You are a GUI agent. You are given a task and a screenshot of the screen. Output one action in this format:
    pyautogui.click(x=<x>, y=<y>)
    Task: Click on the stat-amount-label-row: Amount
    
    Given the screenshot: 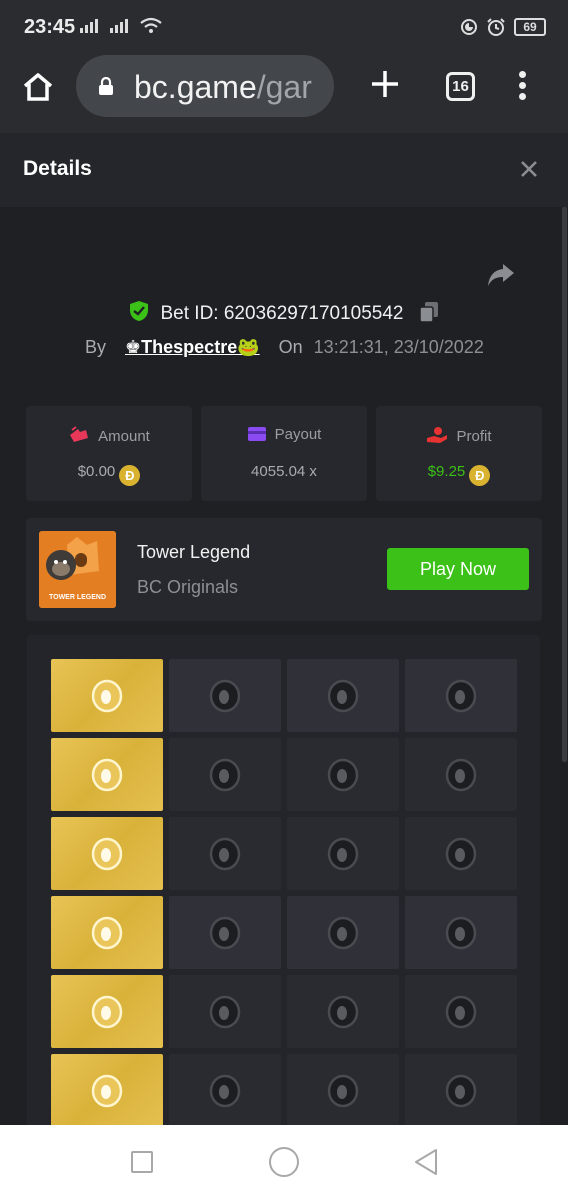 What is the action you would take?
    pyautogui.click(x=109, y=435)
    